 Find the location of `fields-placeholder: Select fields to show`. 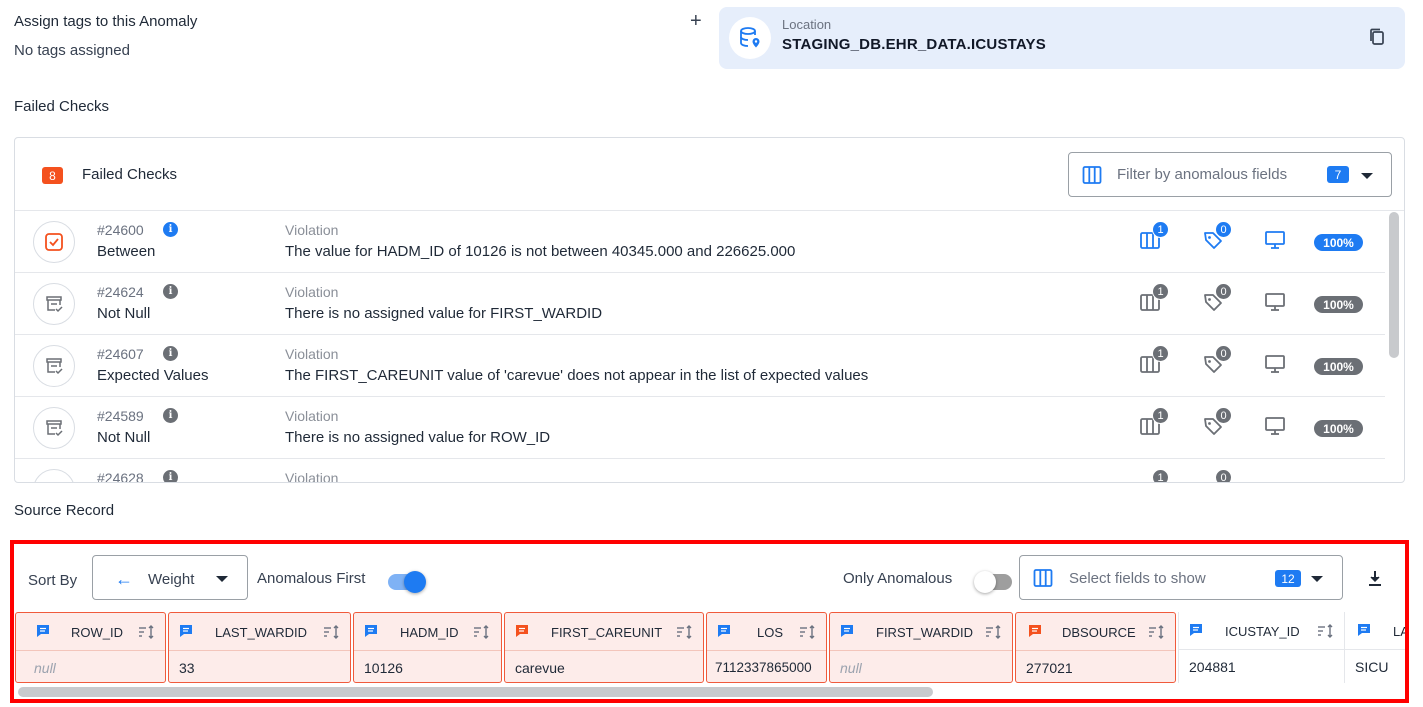

fields-placeholder: Select fields to show is located at coordinates (1137, 578).